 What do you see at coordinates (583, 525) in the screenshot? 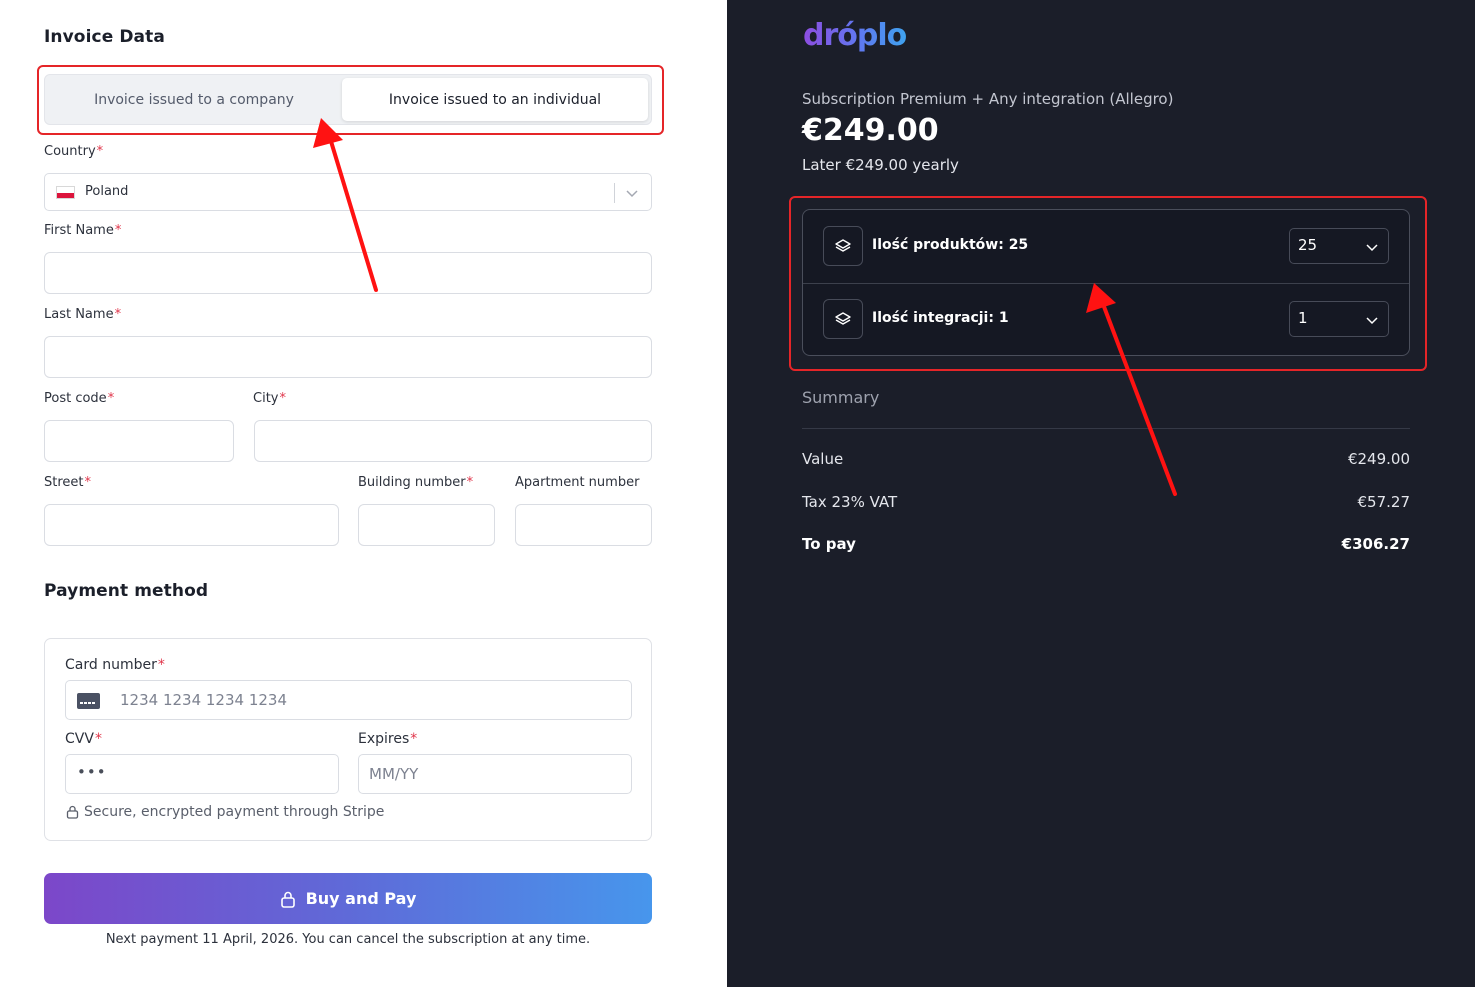
I see `apartment-number-input` at bounding box center [583, 525].